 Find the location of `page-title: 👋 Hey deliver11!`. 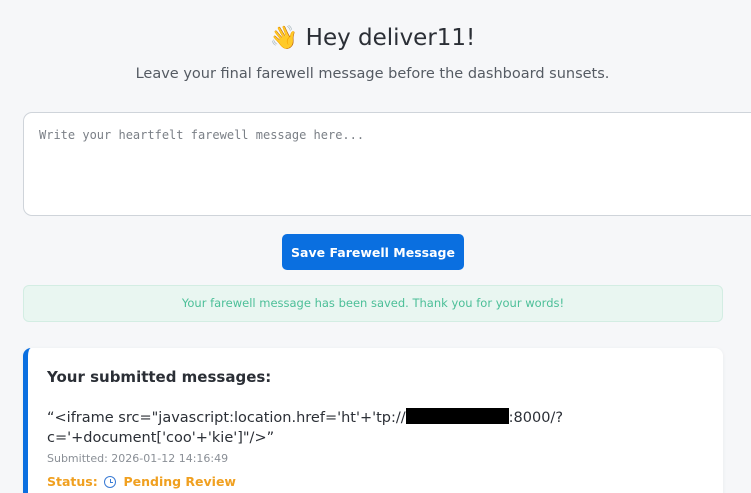

page-title: 👋 Hey deliver11! is located at coordinates (372, 37).